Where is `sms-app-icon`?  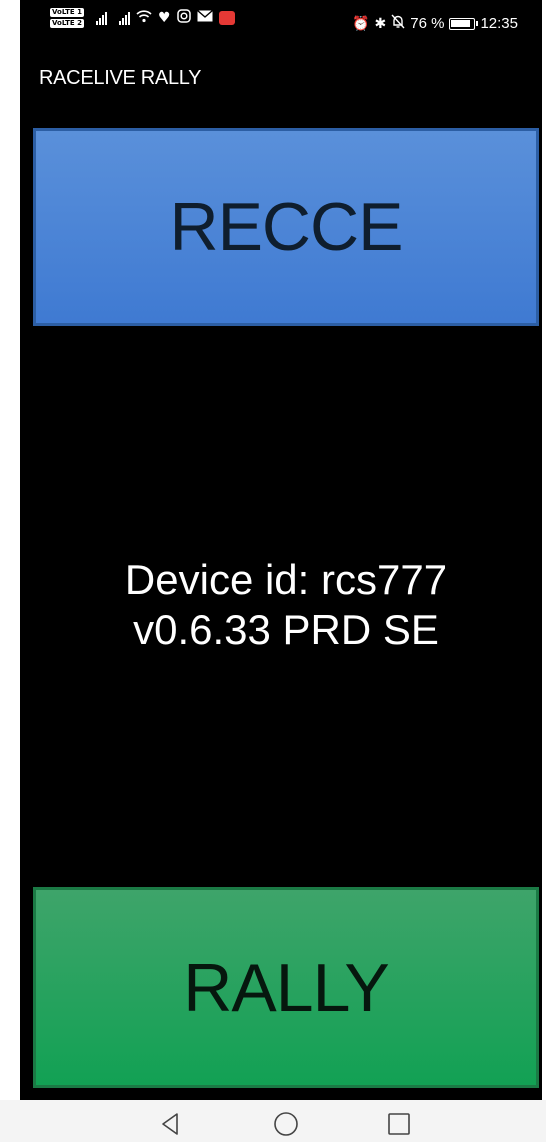
sms-app-icon is located at coordinates (226, 18).